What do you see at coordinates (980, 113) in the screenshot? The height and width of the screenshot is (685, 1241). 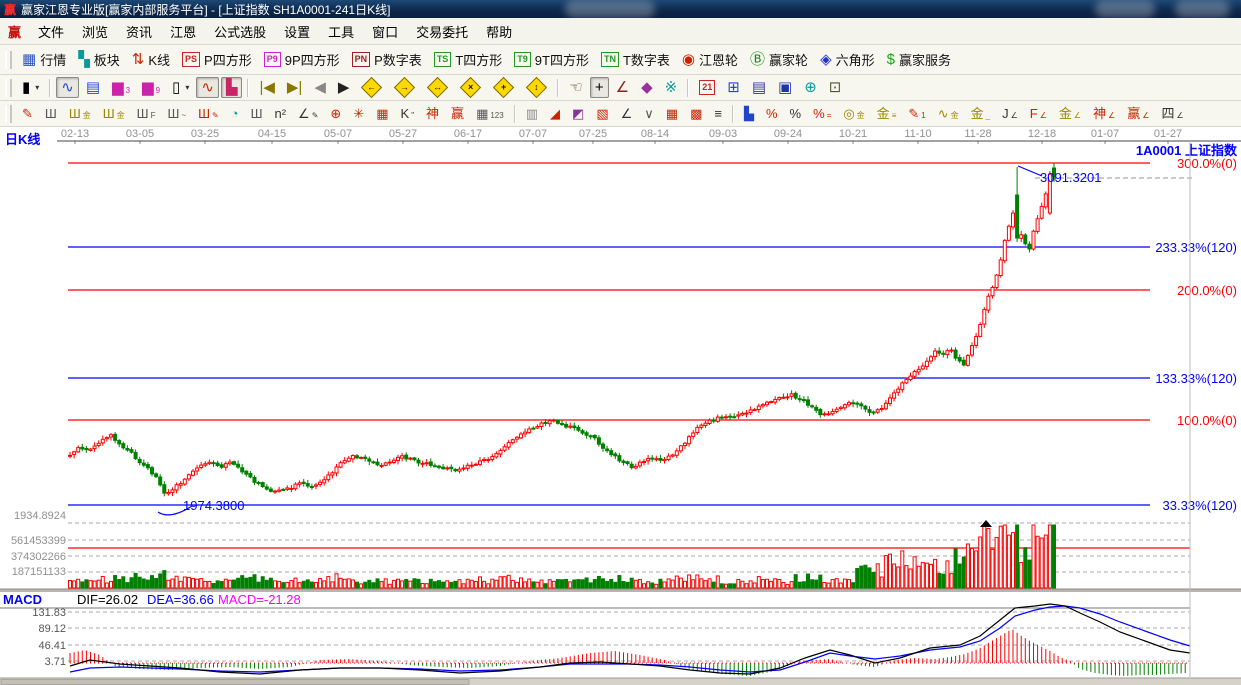 I see `gold-underline-icon: 金 _` at bounding box center [980, 113].